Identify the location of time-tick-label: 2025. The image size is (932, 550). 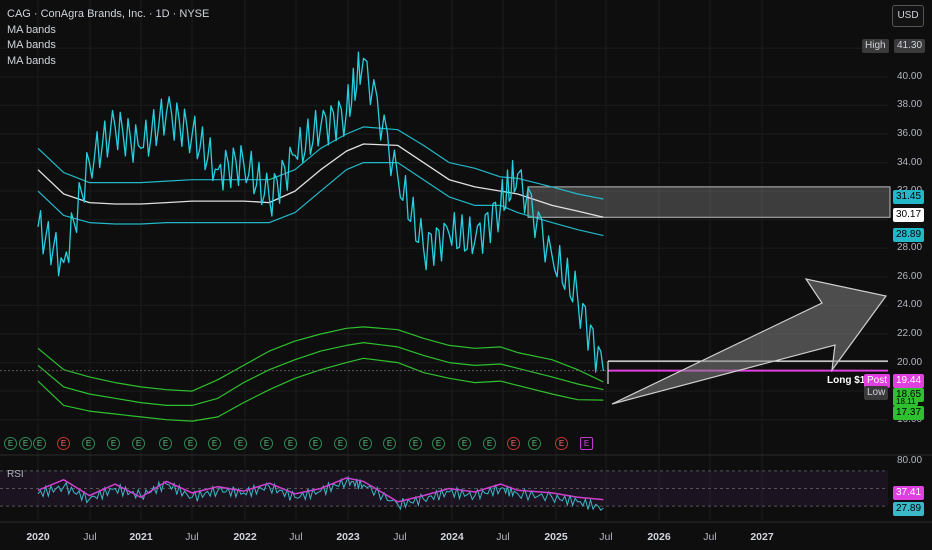
(556, 537).